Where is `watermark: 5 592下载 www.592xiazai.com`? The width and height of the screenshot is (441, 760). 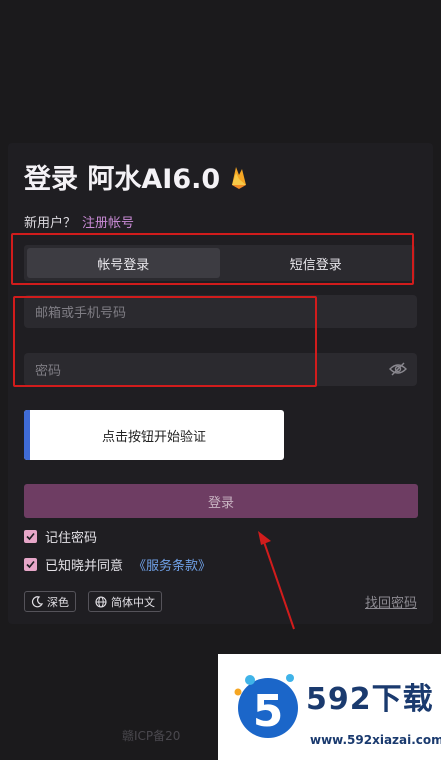 watermark: 5 592下载 www.592xiazai.com is located at coordinates (329, 707).